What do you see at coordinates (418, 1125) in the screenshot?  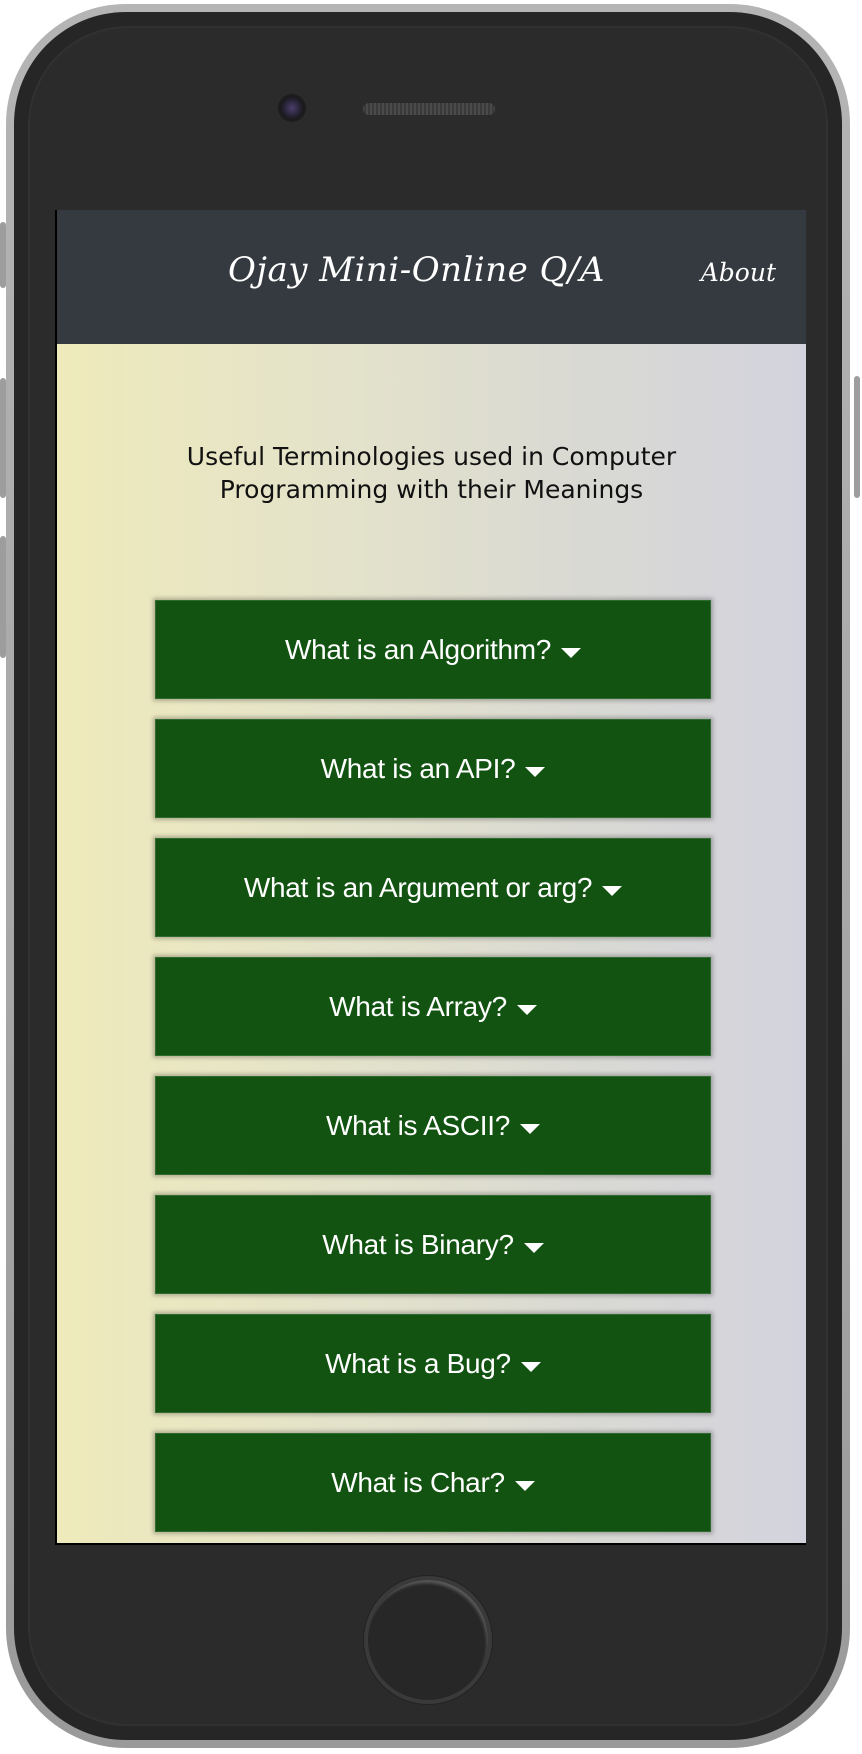 I see `question-label: What is ASCII?` at bounding box center [418, 1125].